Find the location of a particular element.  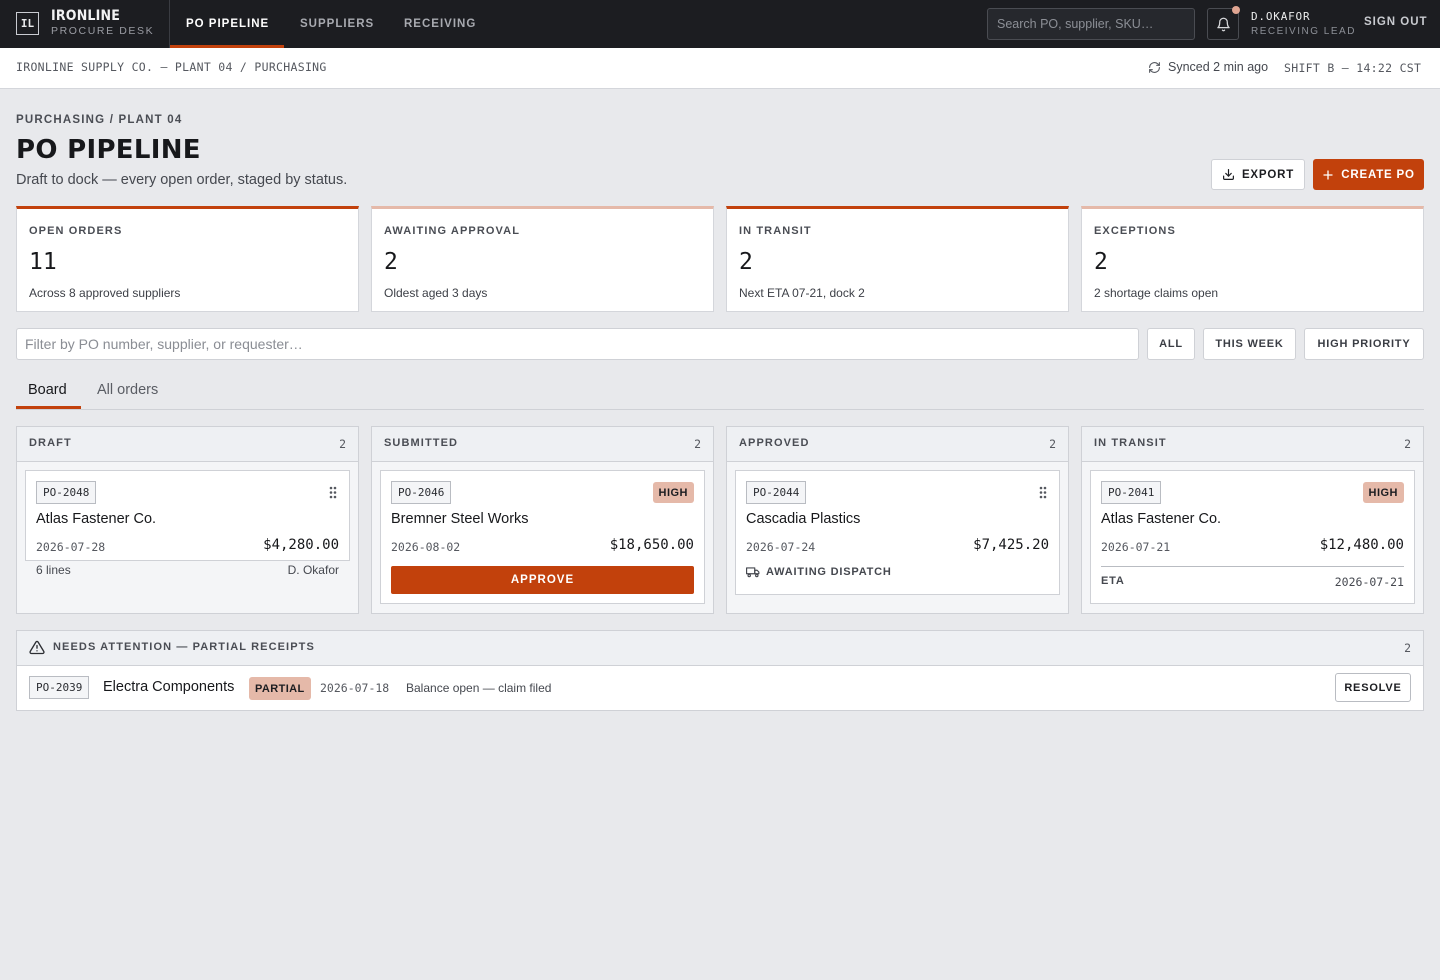

receipt-date: 2026-07-18 is located at coordinates (355, 688).